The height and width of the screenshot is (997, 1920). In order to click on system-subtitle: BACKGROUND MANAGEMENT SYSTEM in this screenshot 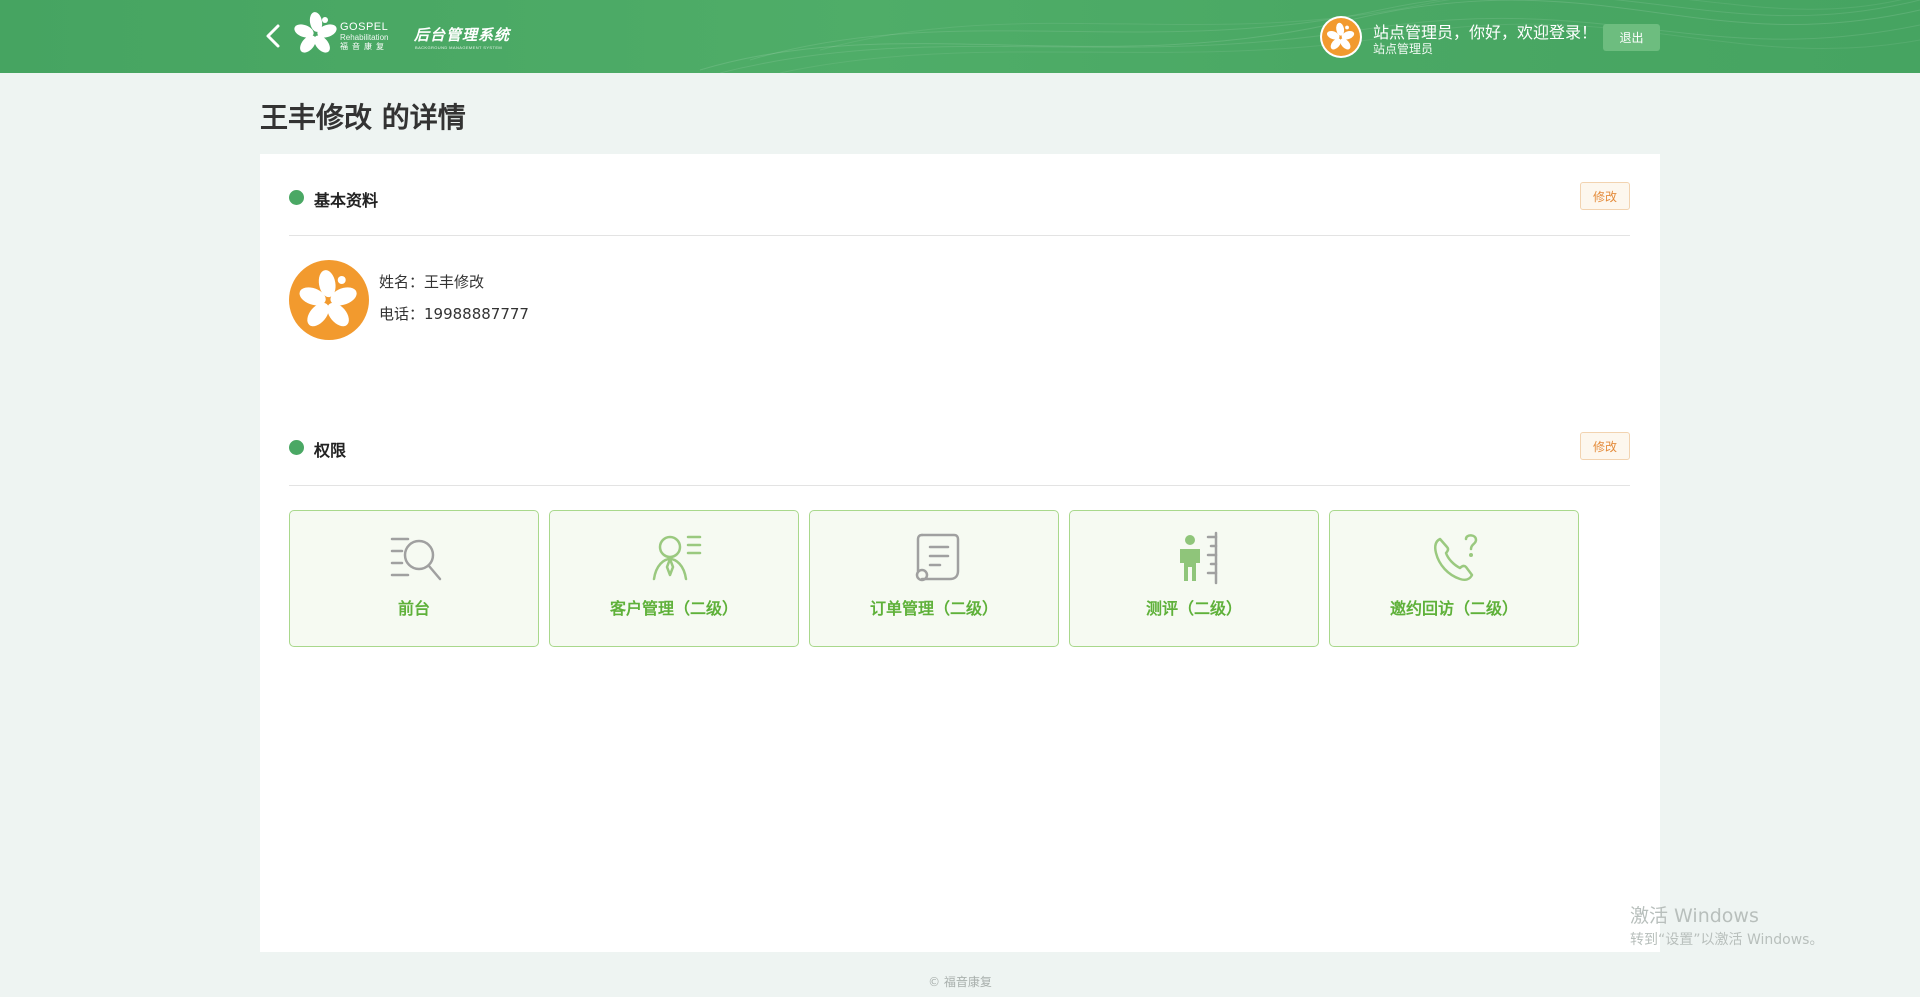, I will do `click(459, 47)`.